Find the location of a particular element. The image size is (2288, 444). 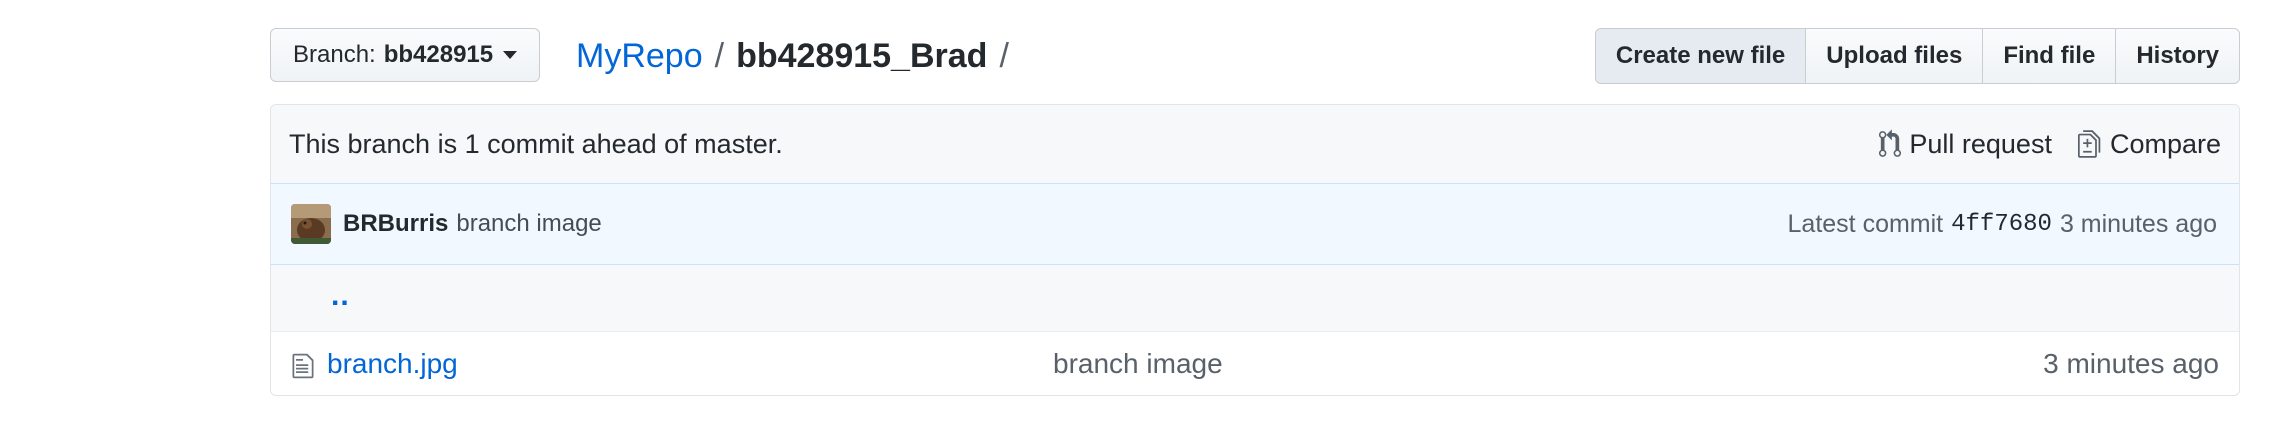

pull-request-link: Pull request is located at coordinates (1965, 144).